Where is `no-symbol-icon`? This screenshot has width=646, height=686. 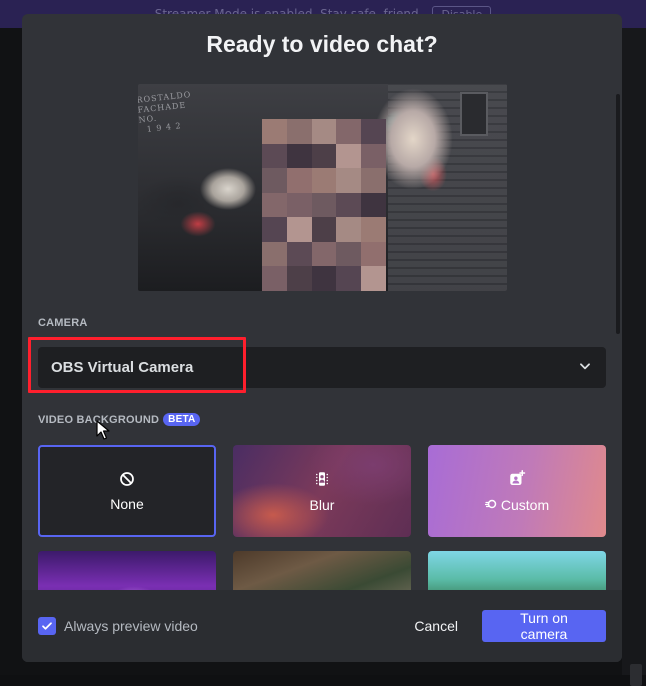
no-symbol-icon is located at coordinates (127, 480).